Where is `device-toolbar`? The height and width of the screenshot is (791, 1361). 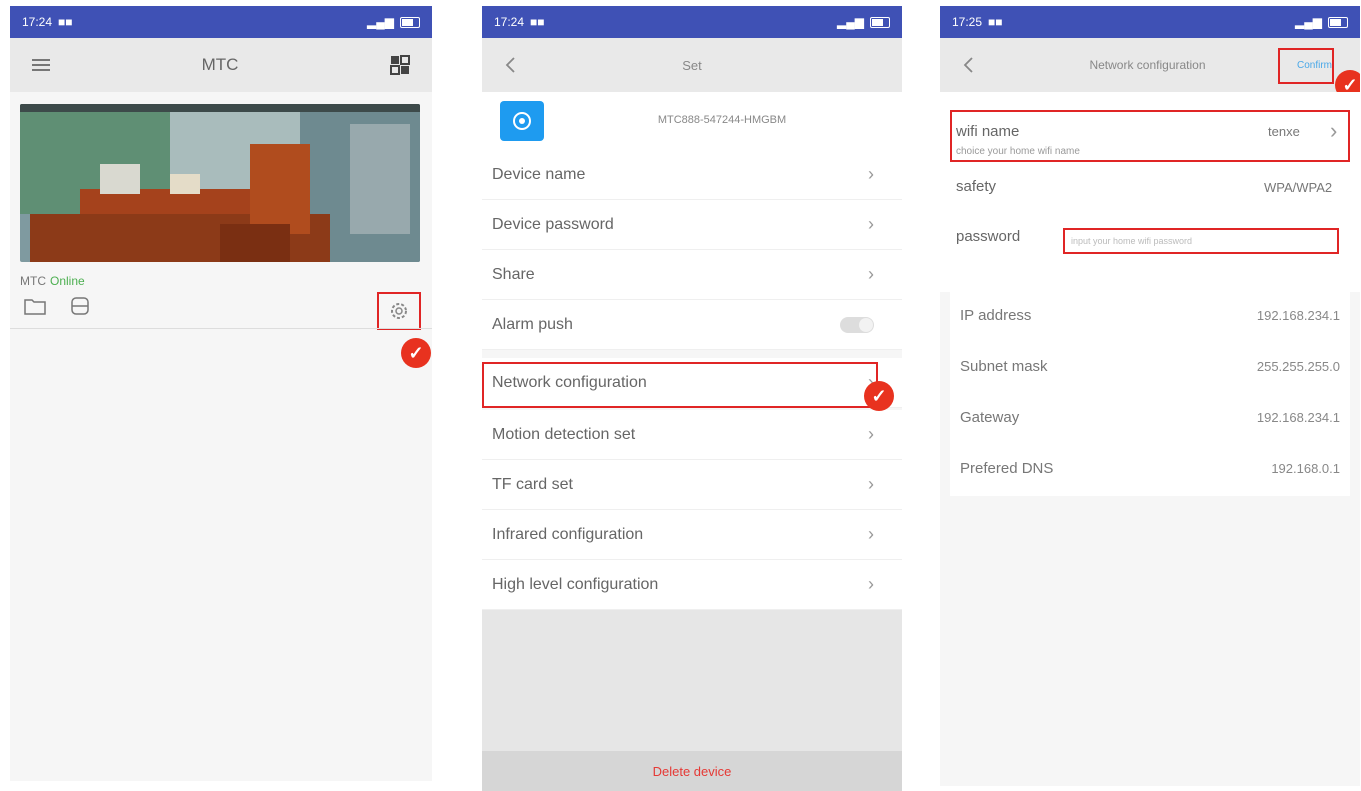 device-toolbar is located at coordinates (57, 306).